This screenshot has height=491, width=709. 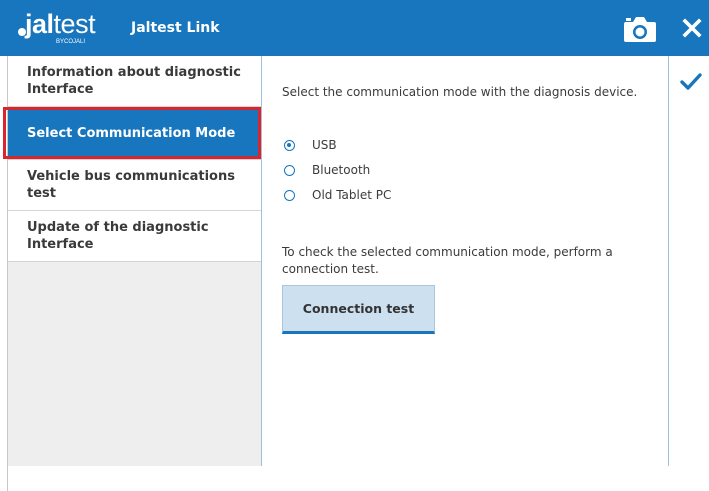 What do you see at coordinates (358, 309) in the screenshot?
I see `connection-test-button: Connection test` at bounding box center [358, 309].